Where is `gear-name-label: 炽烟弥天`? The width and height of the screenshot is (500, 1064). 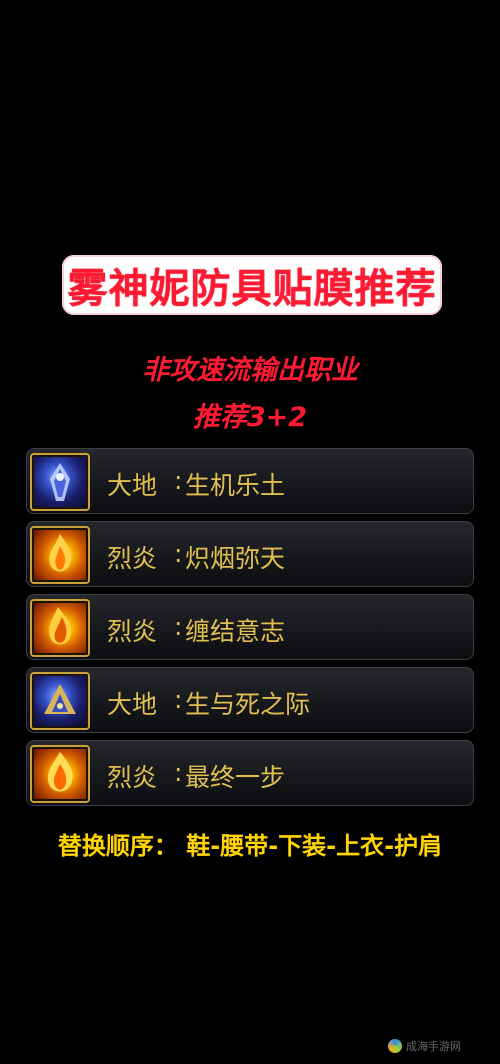 gear-name-label: 炽烟弥天 is located at coordinates (235, 558).